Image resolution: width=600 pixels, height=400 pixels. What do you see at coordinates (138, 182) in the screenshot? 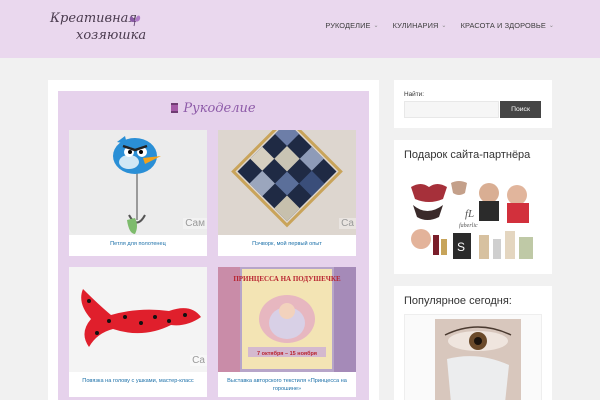
I see `post-thumbnail: Сам` at bounding box center [138, 182].